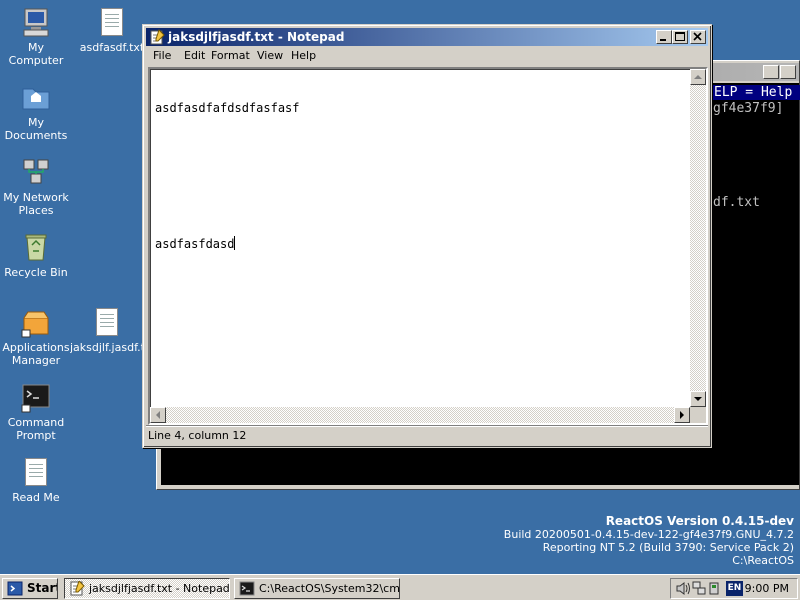 The height and width of the screenshot is (600, 800). Describe the element at coordinates (36, 272) in the screenshot. I see `desktop-icon-label: Recycle Bin` at that location.